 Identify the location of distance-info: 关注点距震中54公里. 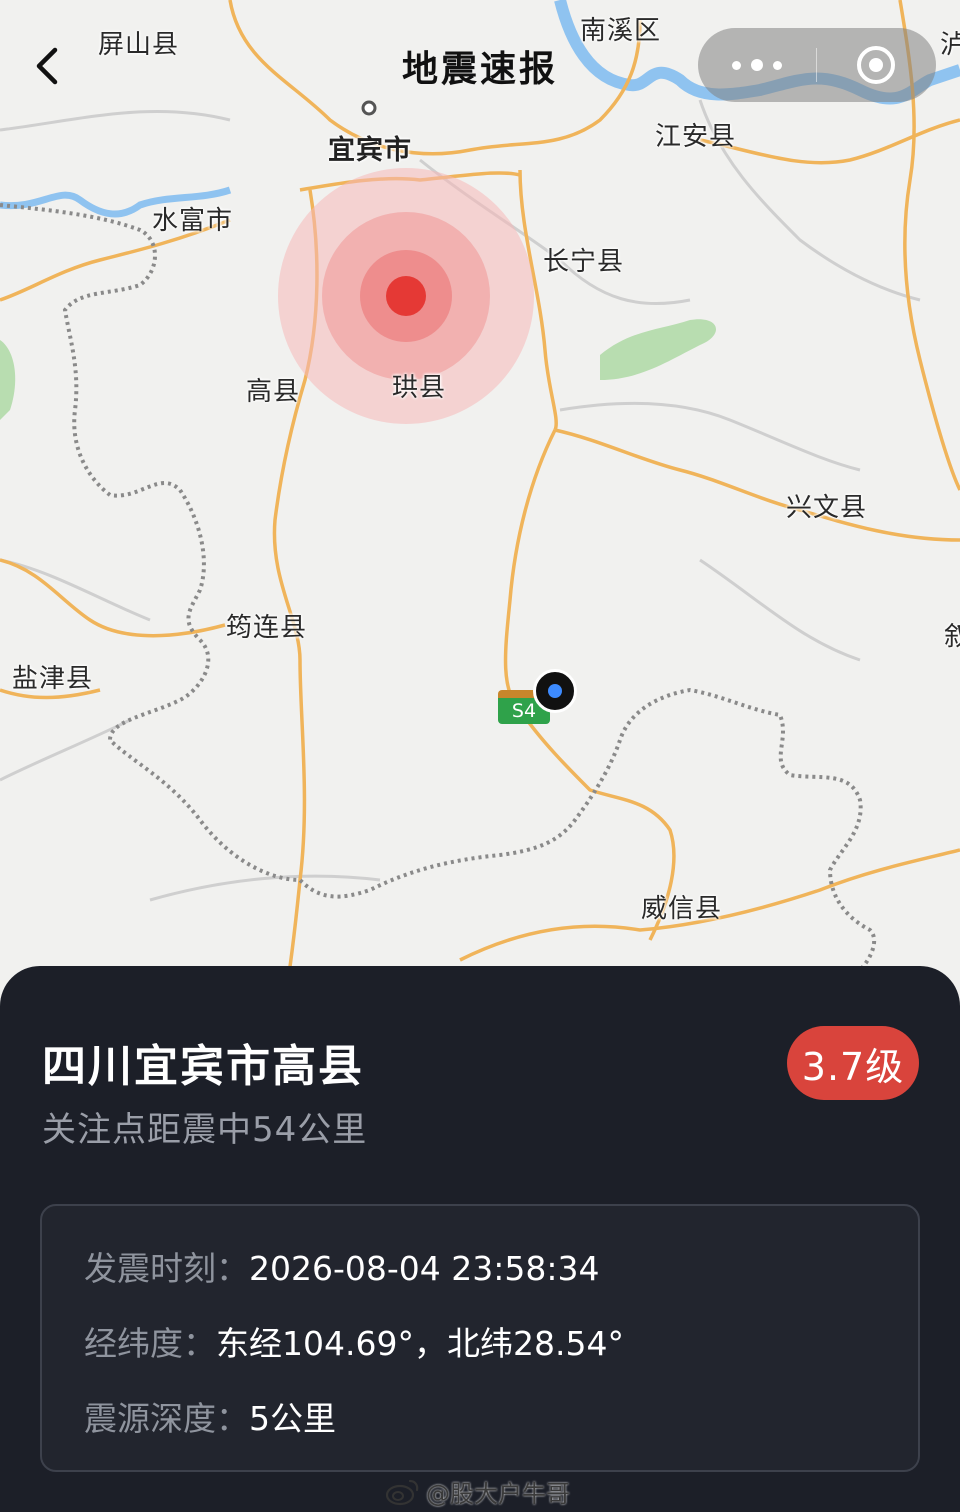
(205, 1130).